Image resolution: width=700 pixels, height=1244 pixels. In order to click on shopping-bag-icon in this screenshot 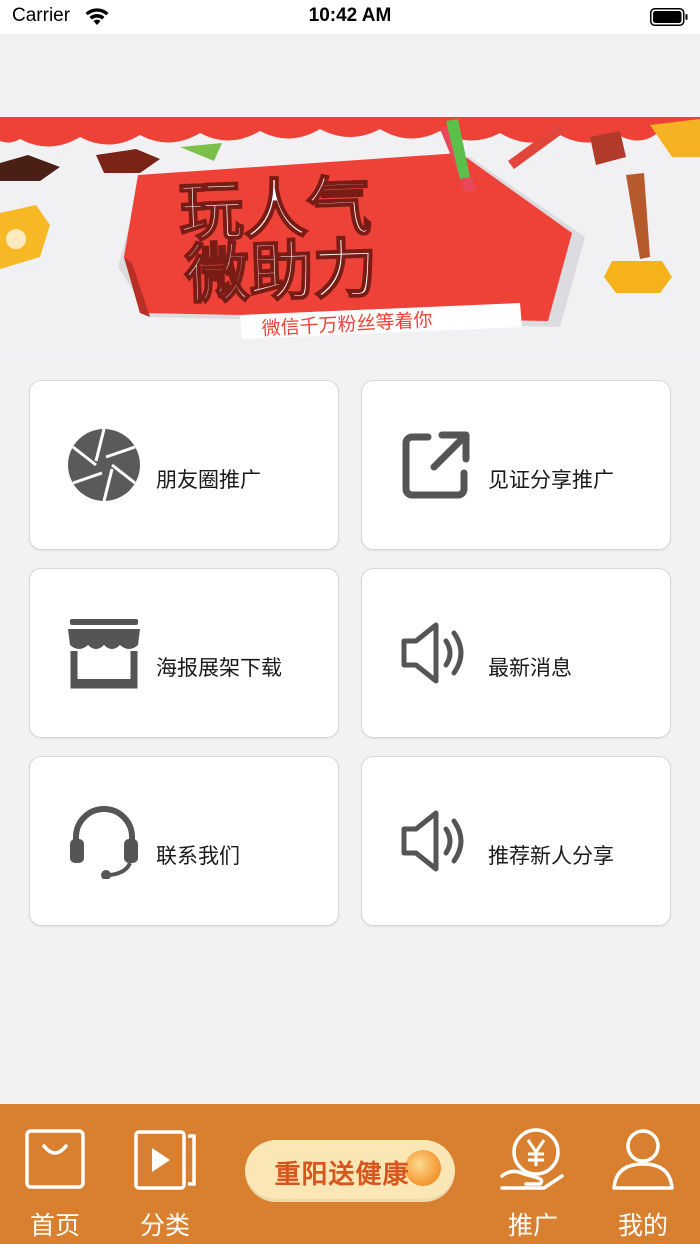, I will do `click(55, 1159)`.